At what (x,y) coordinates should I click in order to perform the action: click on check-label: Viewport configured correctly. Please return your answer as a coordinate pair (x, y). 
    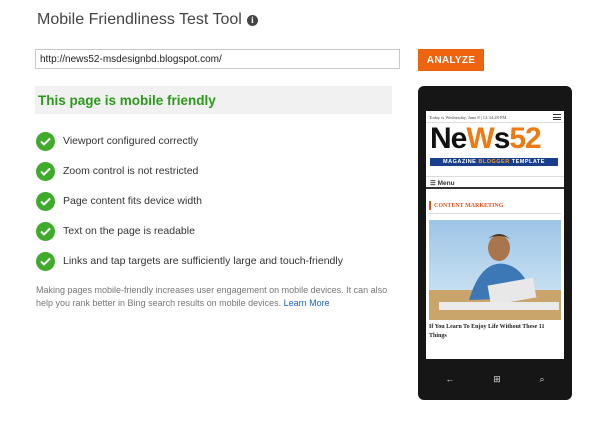
    Looking at the image, I should click on (131, 141).